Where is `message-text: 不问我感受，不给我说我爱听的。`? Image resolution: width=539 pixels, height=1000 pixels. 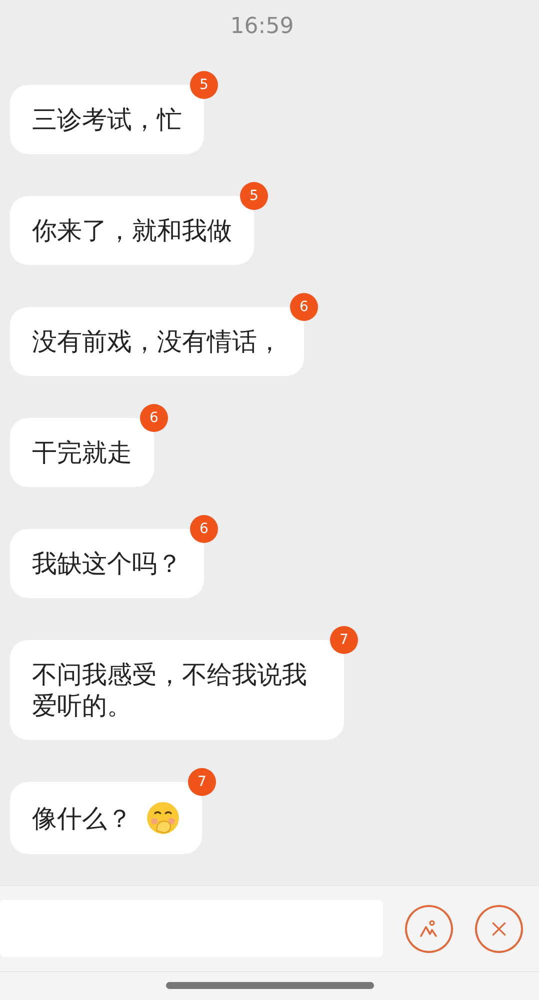
message-text: 不问我感受，不给我说我爱听的。 is located at coordinates (170, 690).